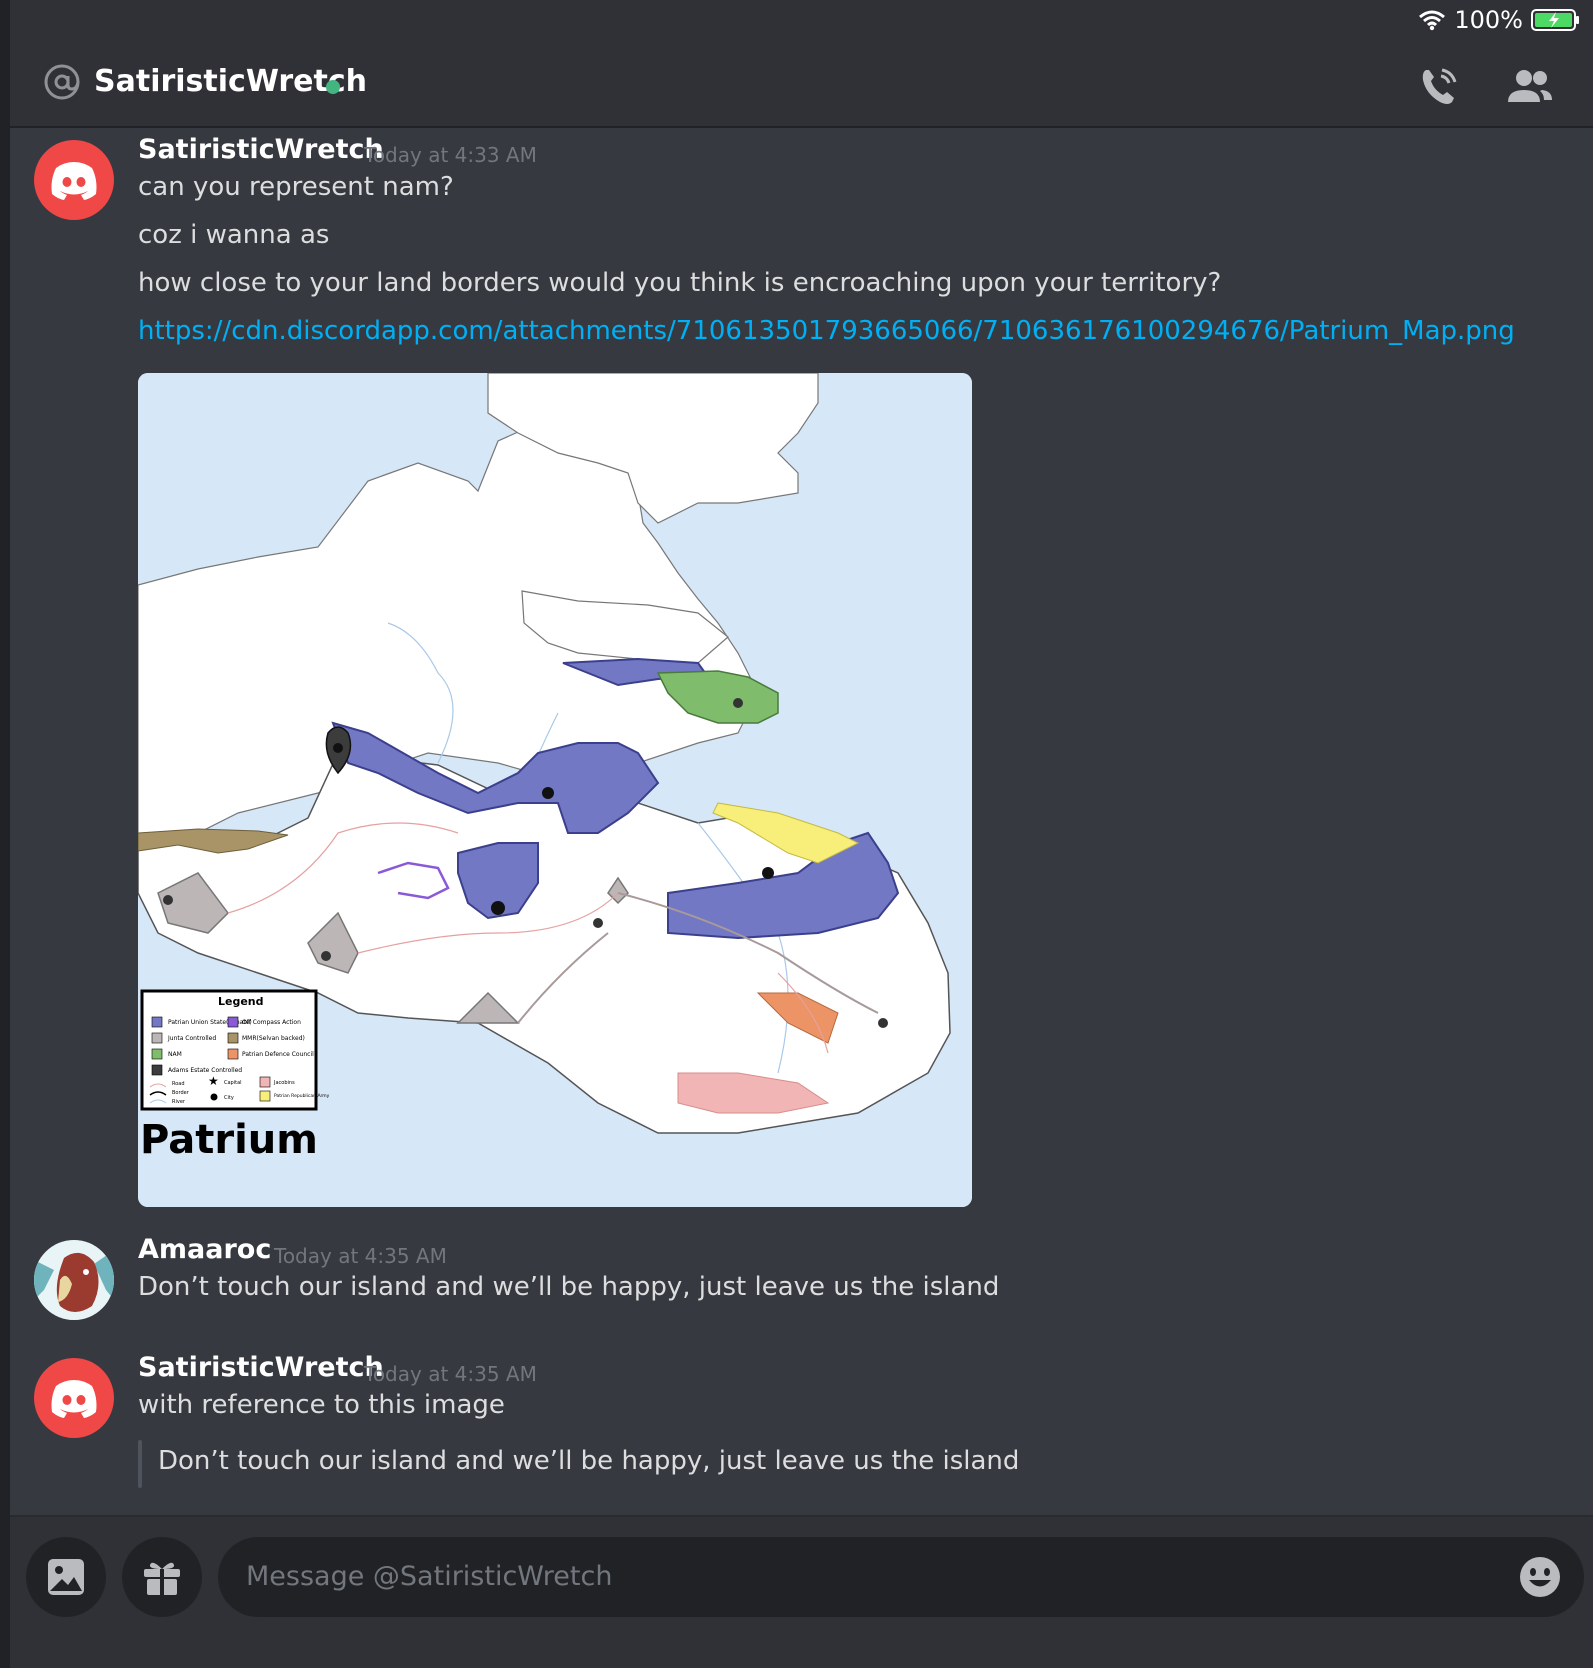 This screenshot has width=1593, height=1668. What do you see at coordinates (205, 1070) in the screenshot?
I see `legend-item-label: Adams Estate Controlled` at bounding box center [205, 1070].